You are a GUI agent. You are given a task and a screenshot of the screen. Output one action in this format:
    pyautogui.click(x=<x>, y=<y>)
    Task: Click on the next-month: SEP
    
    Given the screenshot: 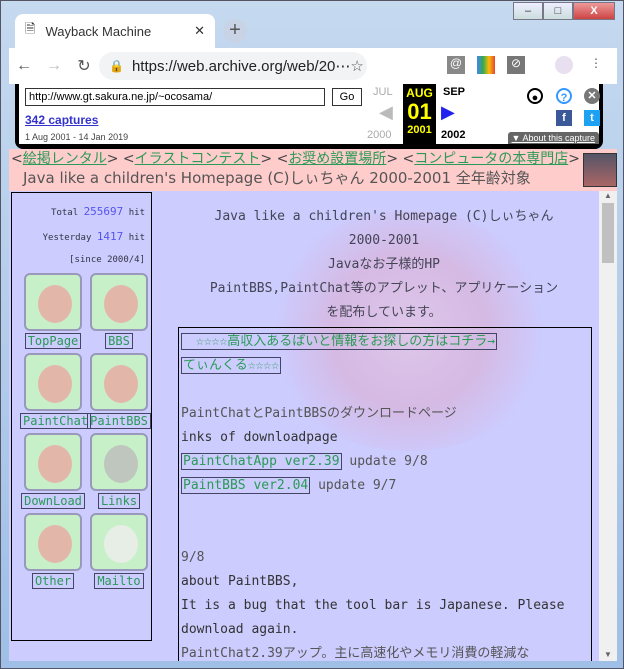 What is the action you would take?
    pyautogui.click(x=454, y=92)
    